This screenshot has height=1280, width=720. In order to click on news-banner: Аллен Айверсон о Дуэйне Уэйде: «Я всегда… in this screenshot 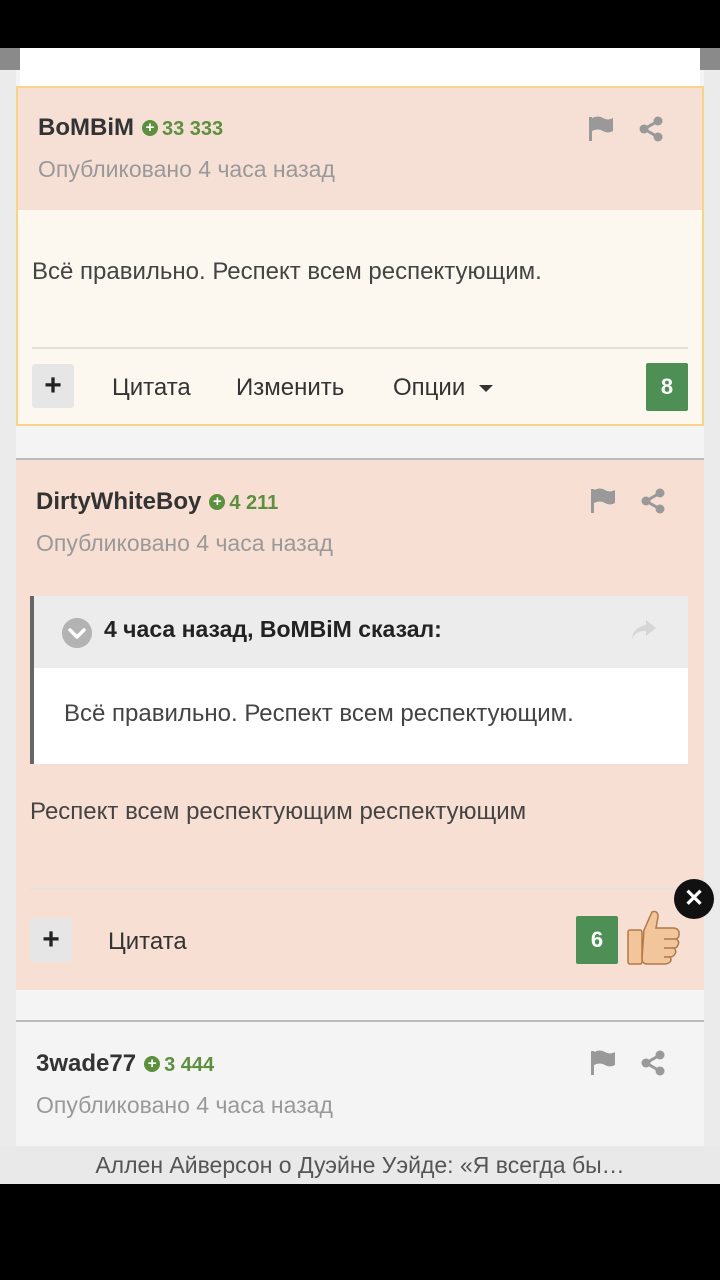, I will do `click(360, 1165)`.